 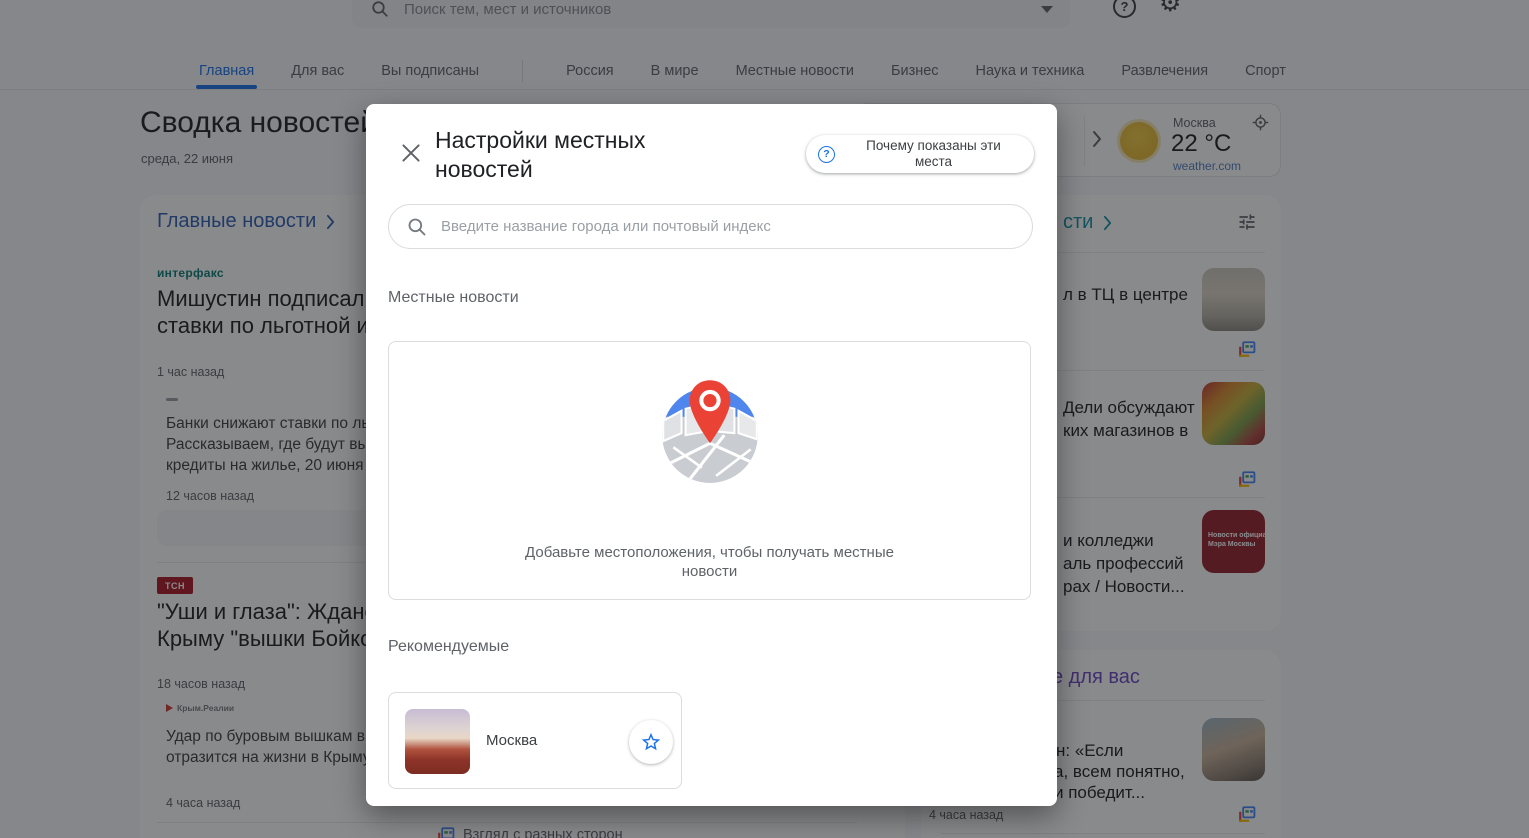 I want to click on why-these-places-label: Почему показаны эти места, so click(x=933, y=154).